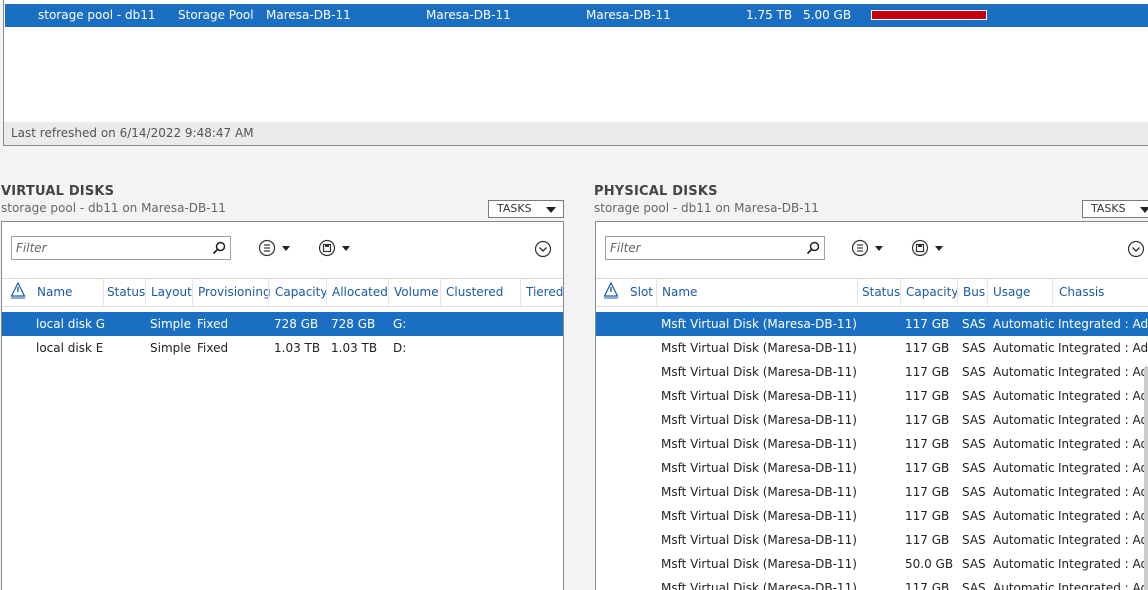  I want to click on vdisk-layout: Simple, so click(170, 348).